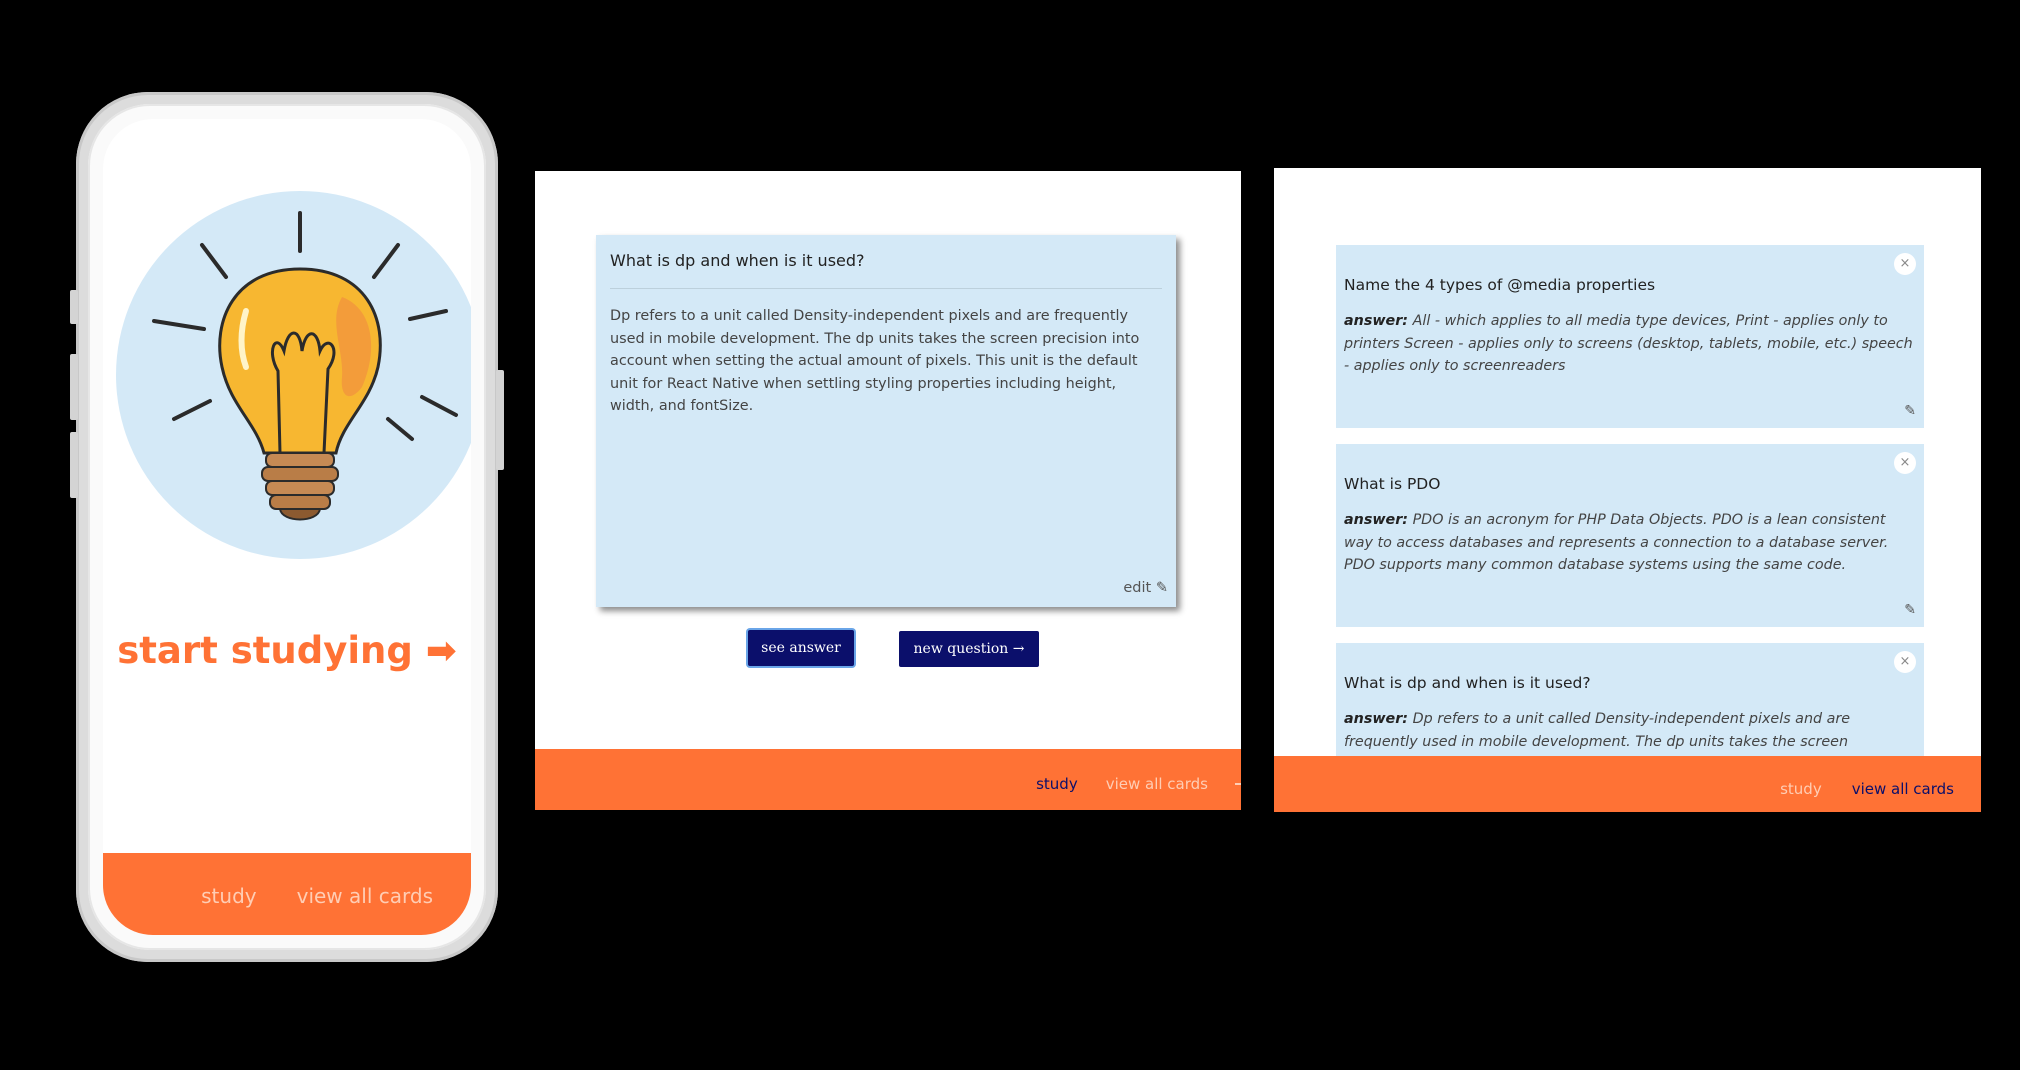 The height and width of the screenshot is (1070, 2020). What do you see at coordinates (1467, 683) in the screenshot?
I see `card-question: What is dp and when is it used?` at bounding box center [1467, 683].